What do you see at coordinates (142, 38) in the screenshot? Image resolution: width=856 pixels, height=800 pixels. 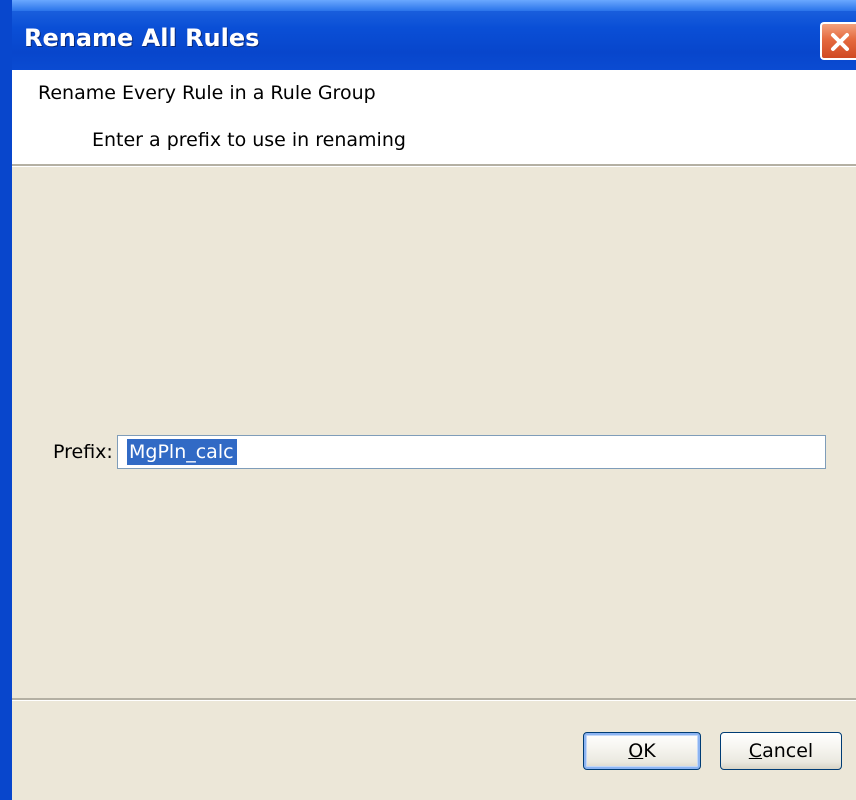 I see `window-title: Rename All Rules` at bounding box center [142, 38].